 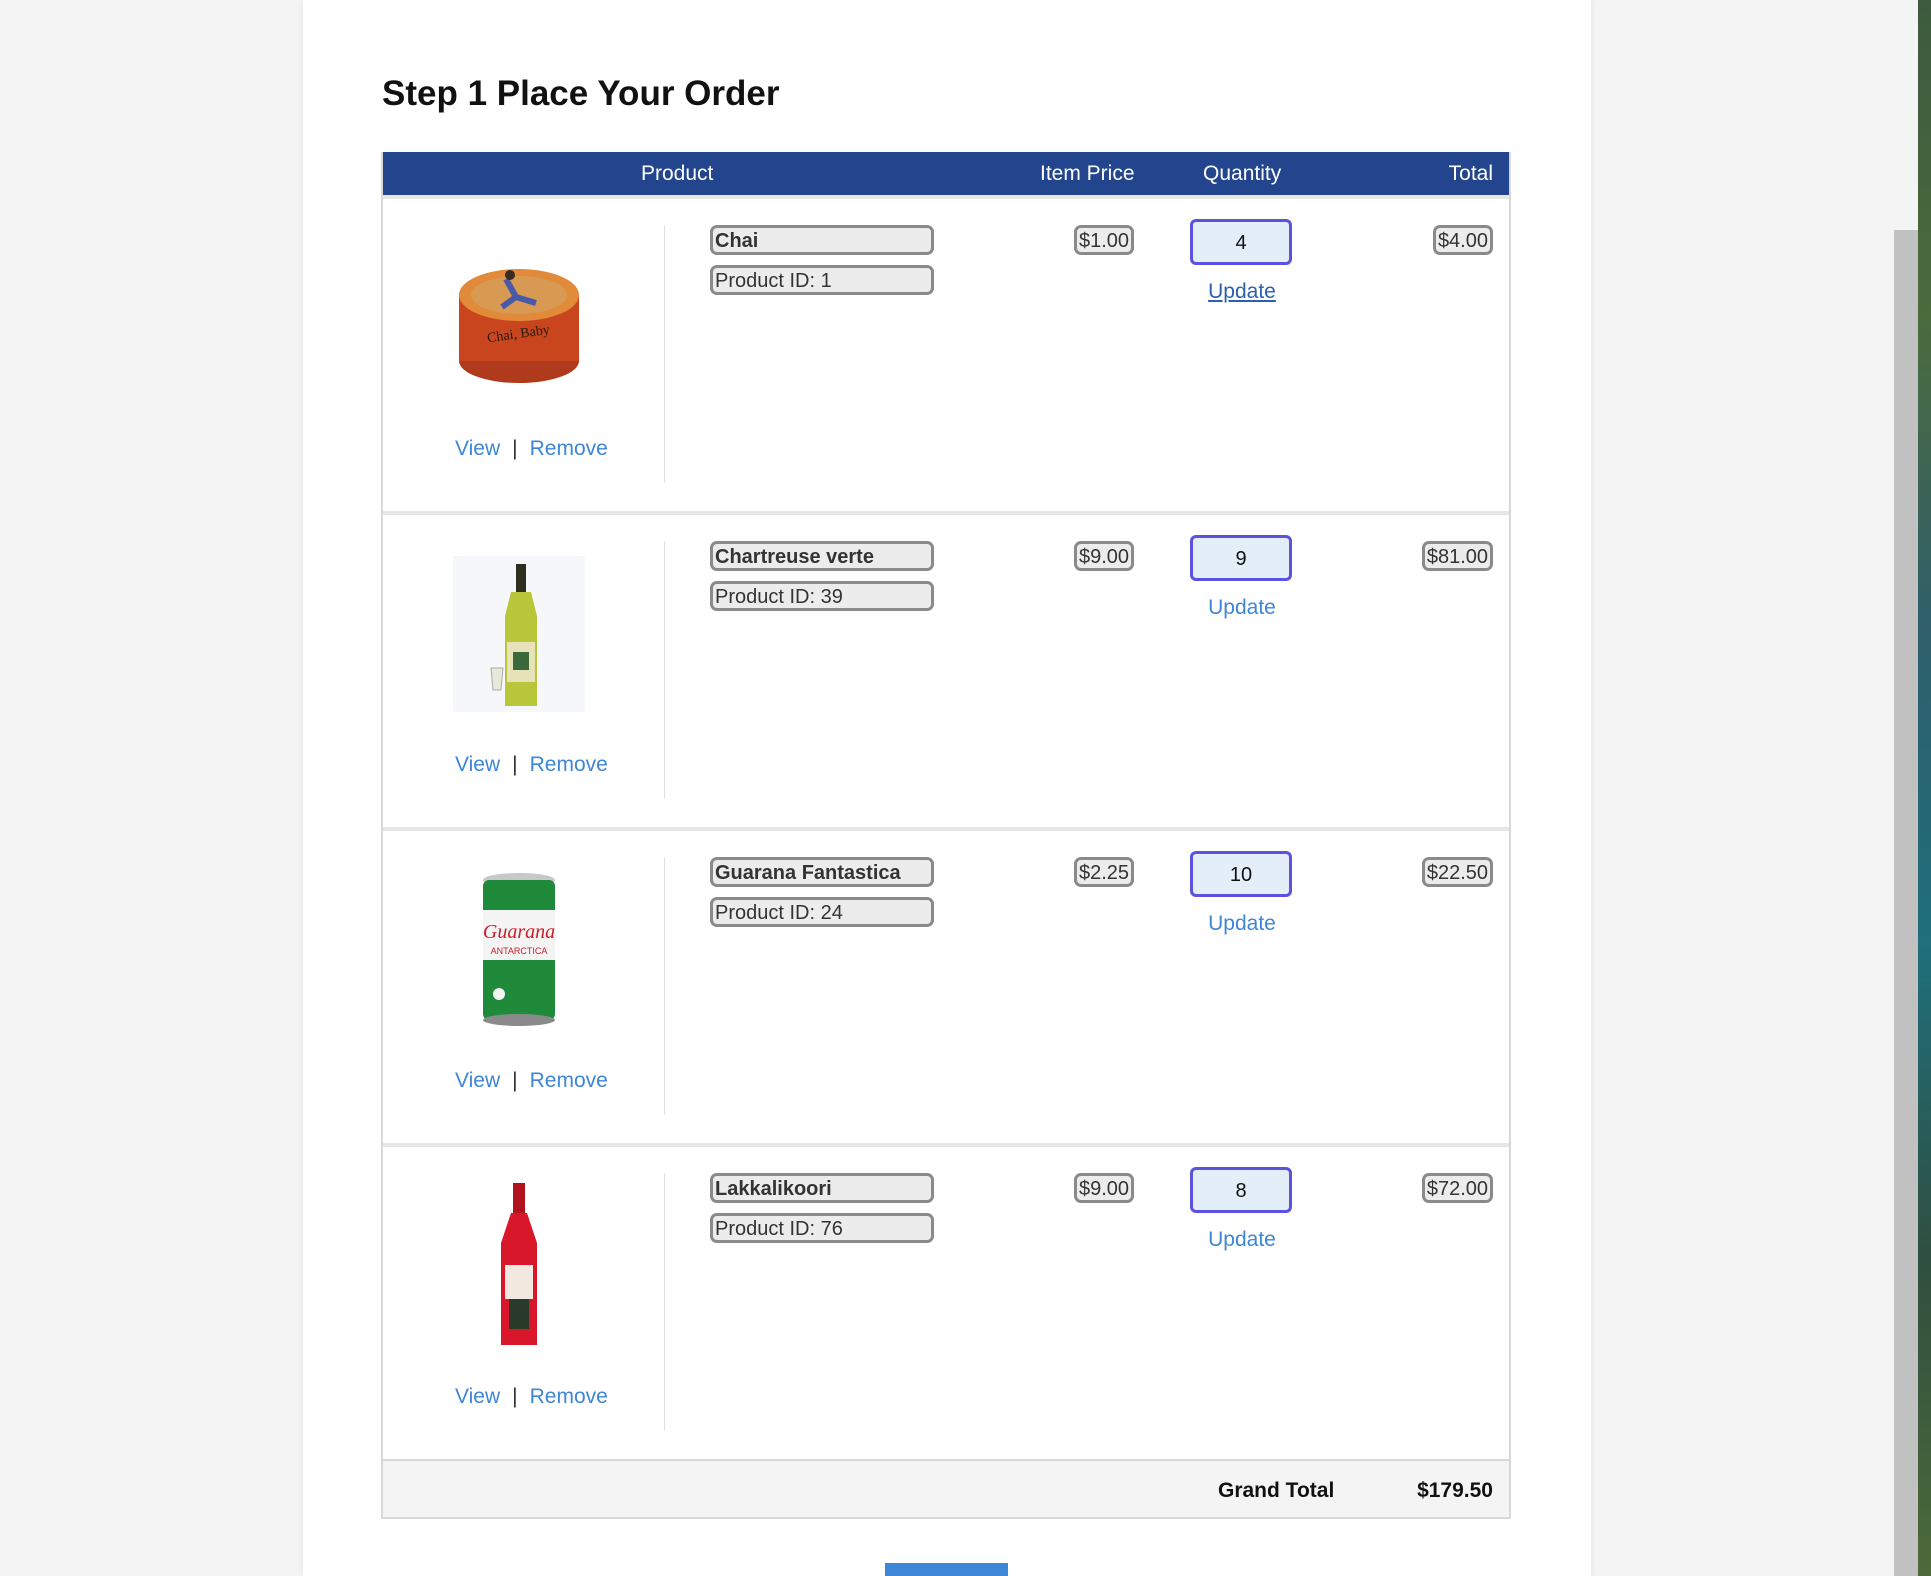 I want to click on item-price: $1.00, so click(x=1104, y=240).